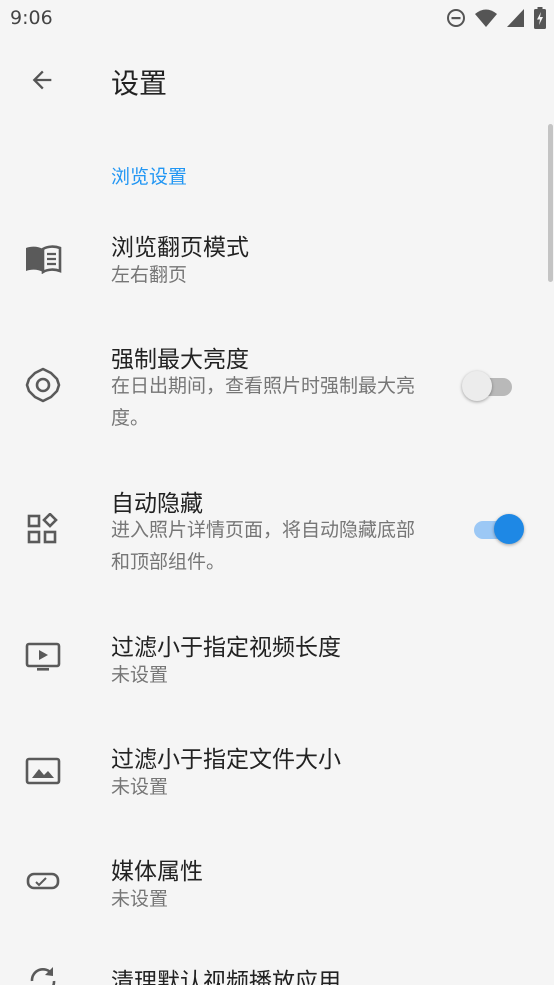  I want to click on video-screen-icon, so click(43, 657).